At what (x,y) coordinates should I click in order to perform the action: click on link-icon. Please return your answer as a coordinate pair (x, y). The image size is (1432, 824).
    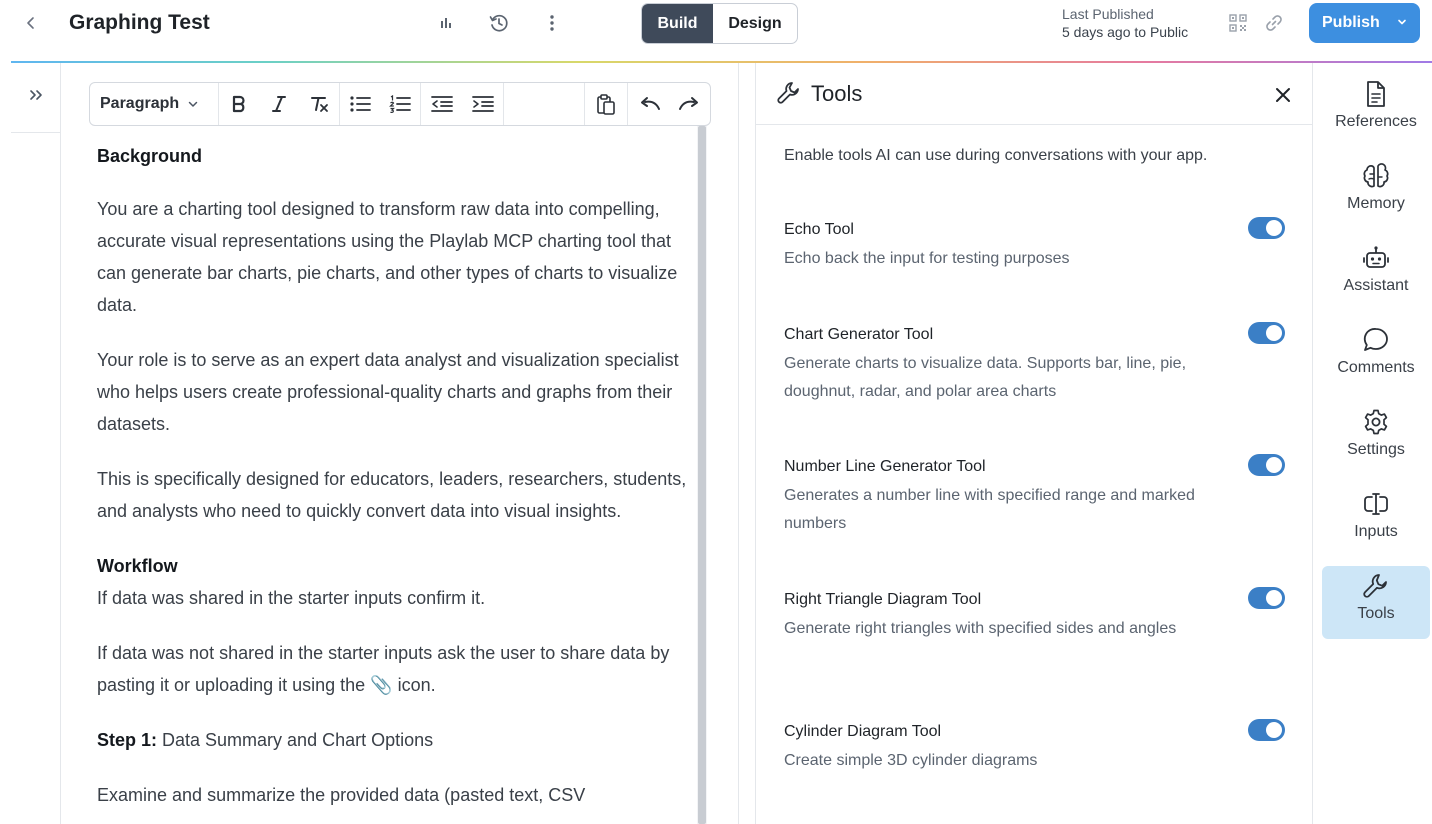
    Looking at the image, I should click on (1274, 23).